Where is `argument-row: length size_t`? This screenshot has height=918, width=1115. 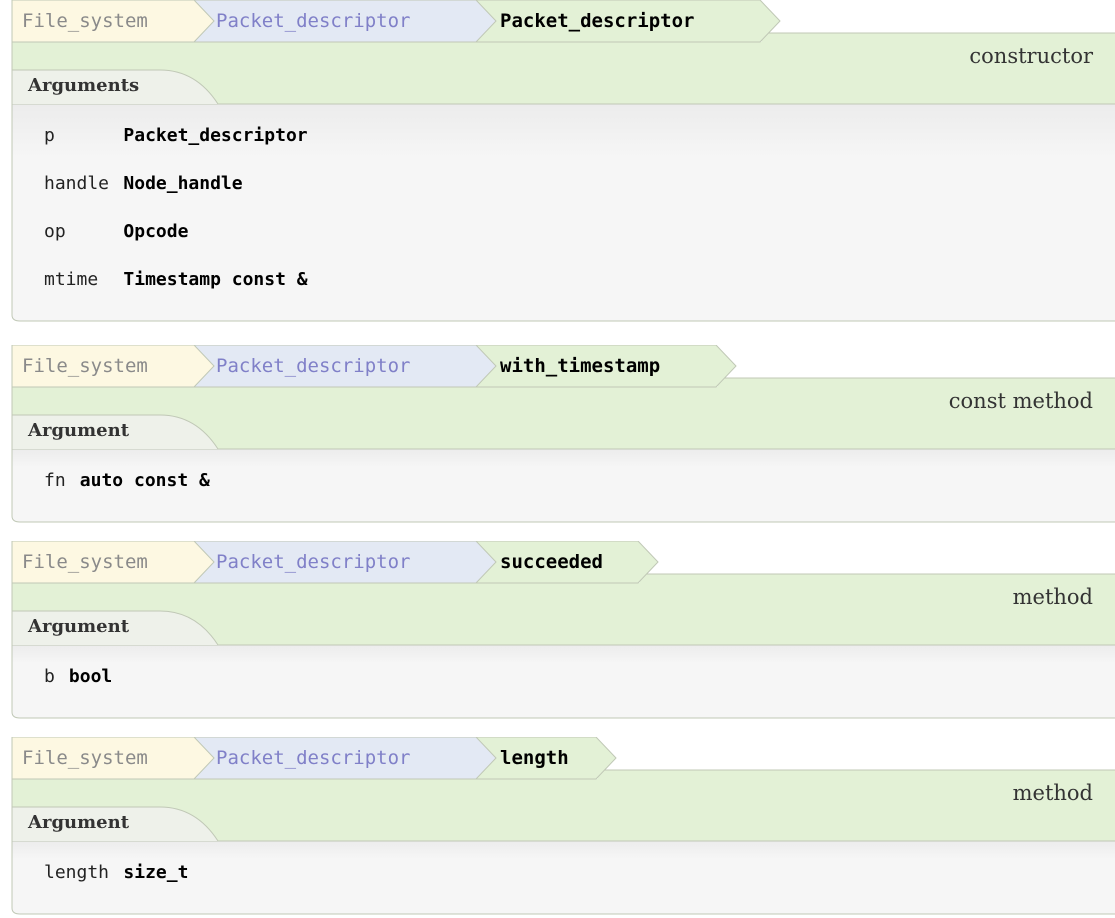
argument-row: length size_t is located at coordinates (116, 873).